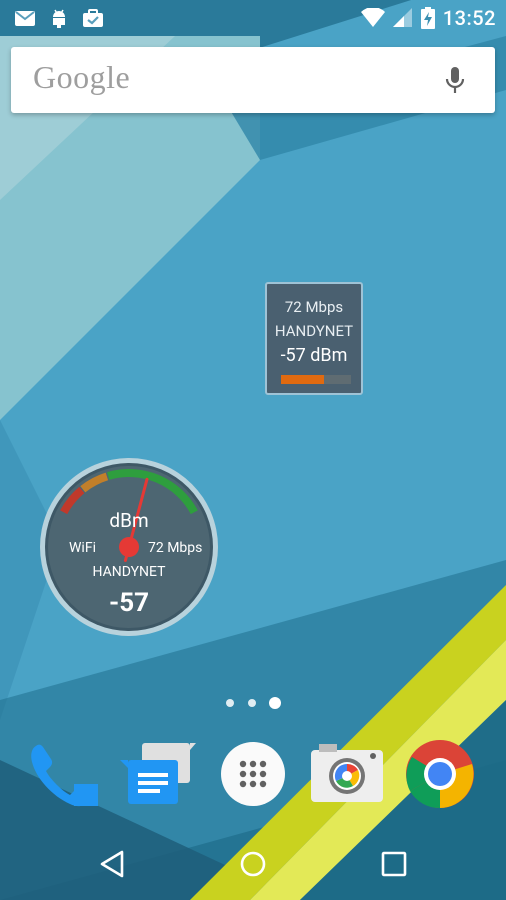 This screenshot has width=506, height=900. I want to click on navigation-bar, so click(253, 864).